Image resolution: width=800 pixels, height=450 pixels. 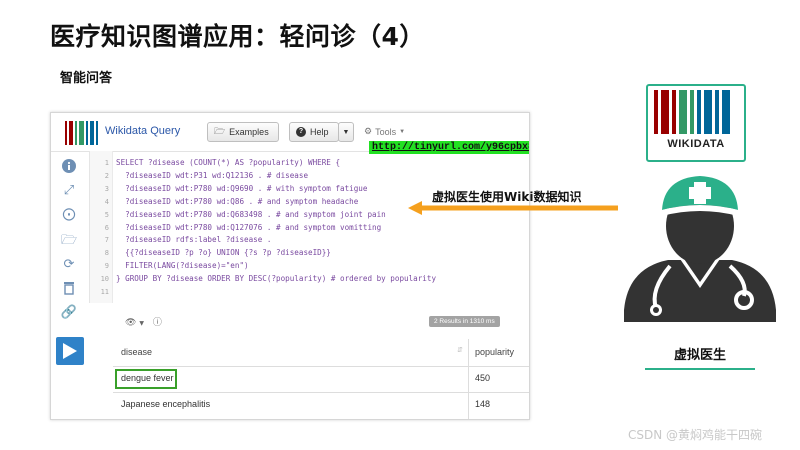 What do you see at coordinates (157, 323) in the screenshot?
I see `info-icon: ⓘ` at bounding box center [157, 323].